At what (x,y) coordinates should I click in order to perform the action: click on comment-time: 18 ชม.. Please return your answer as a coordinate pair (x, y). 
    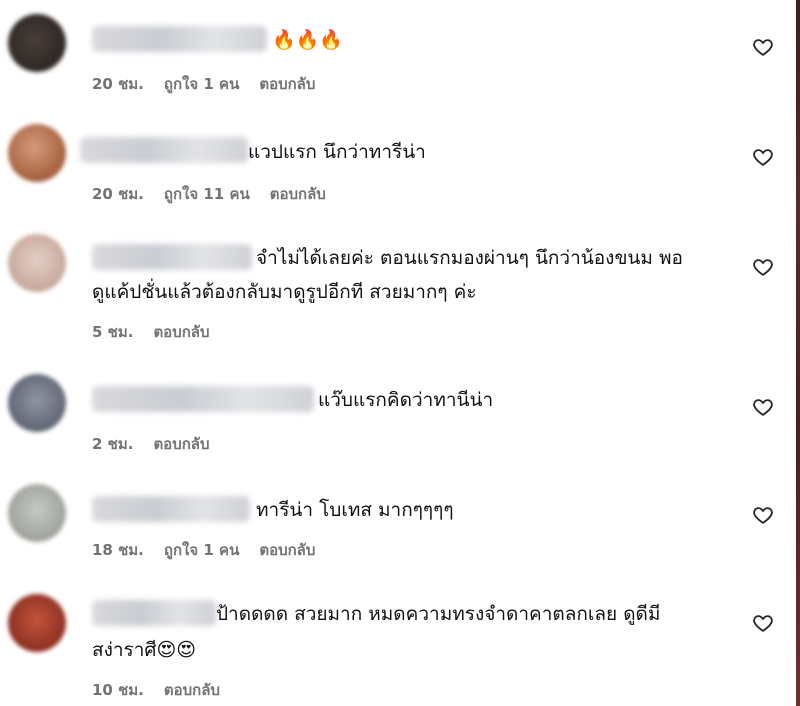
    Looking at the image, I should click on (118, 550).